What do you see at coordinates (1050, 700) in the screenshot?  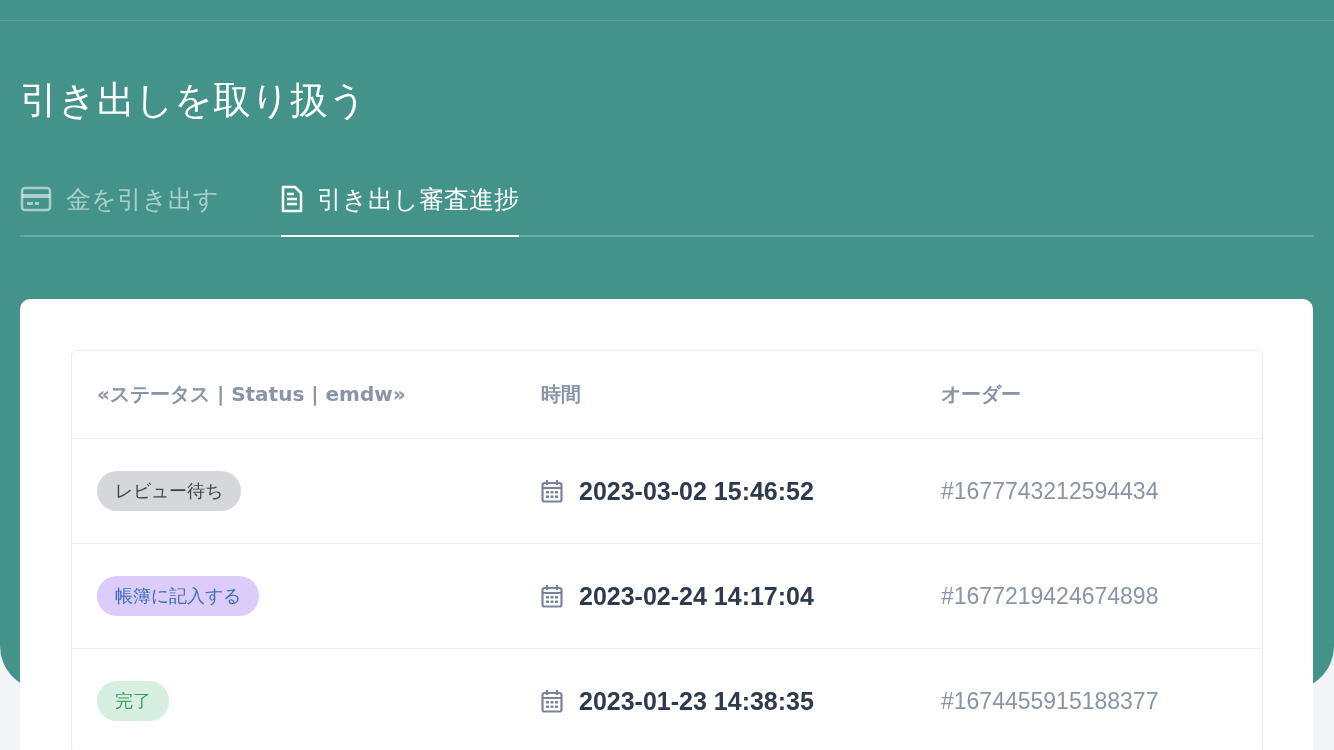 I see `order-number: #1674455915188377` at bounding box center [1050, 700].